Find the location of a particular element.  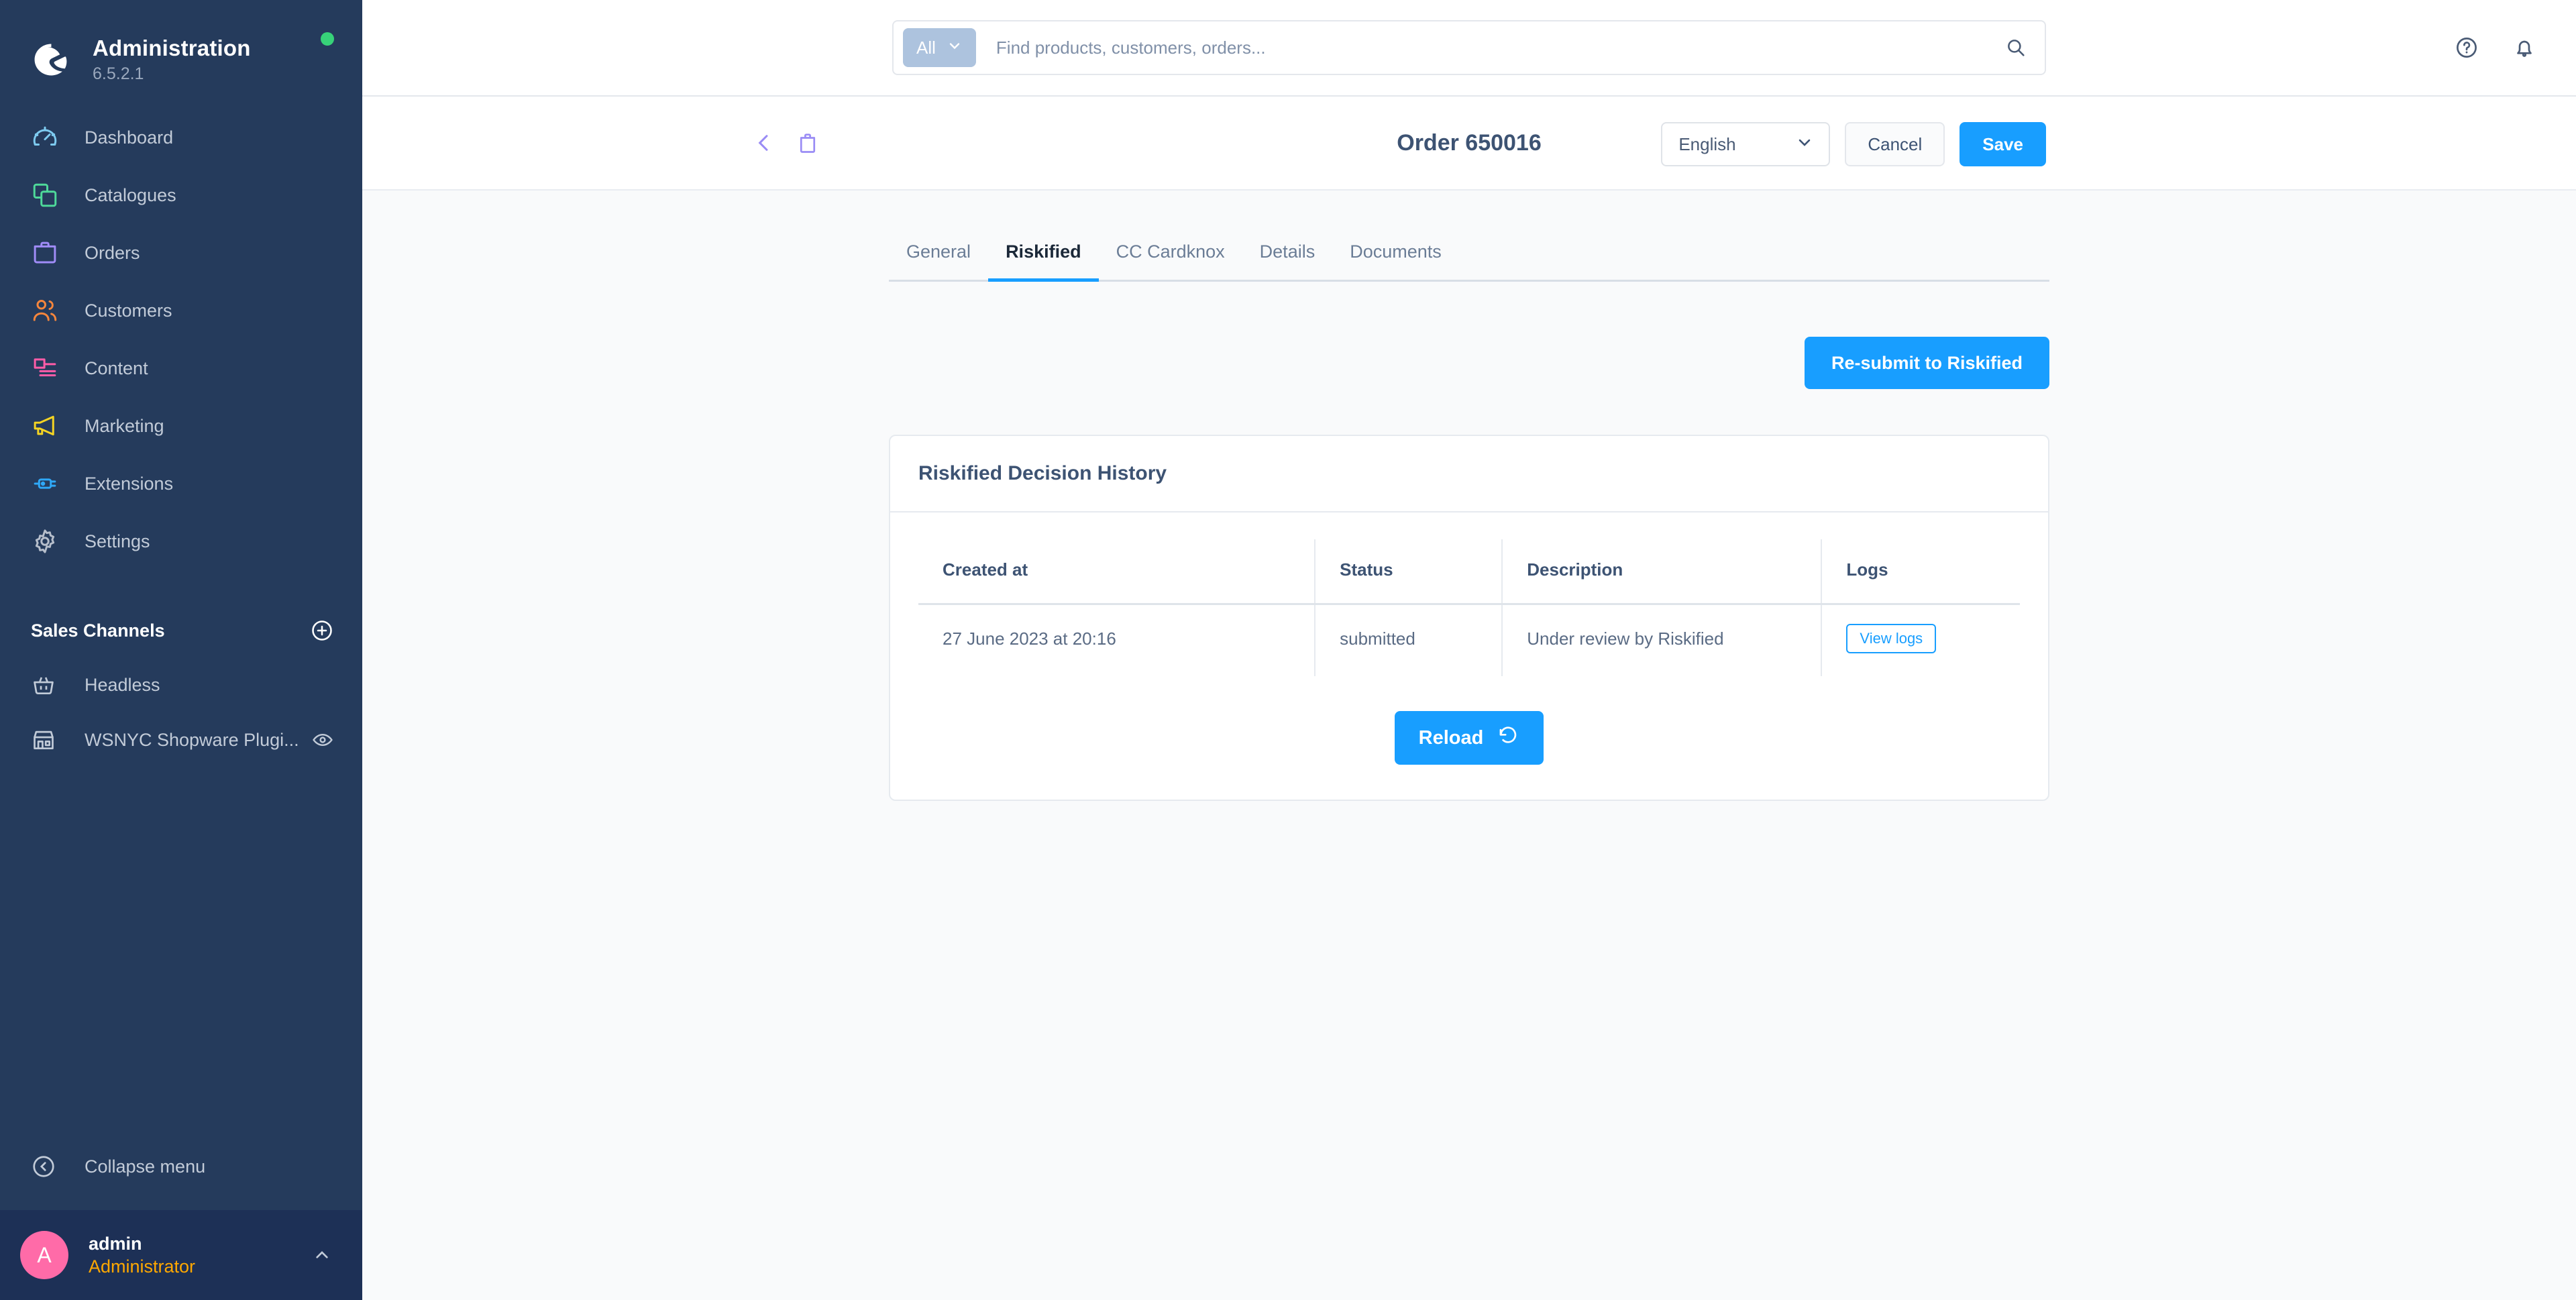

sidebar-item-content: Content is located at coordinates (181, 368).